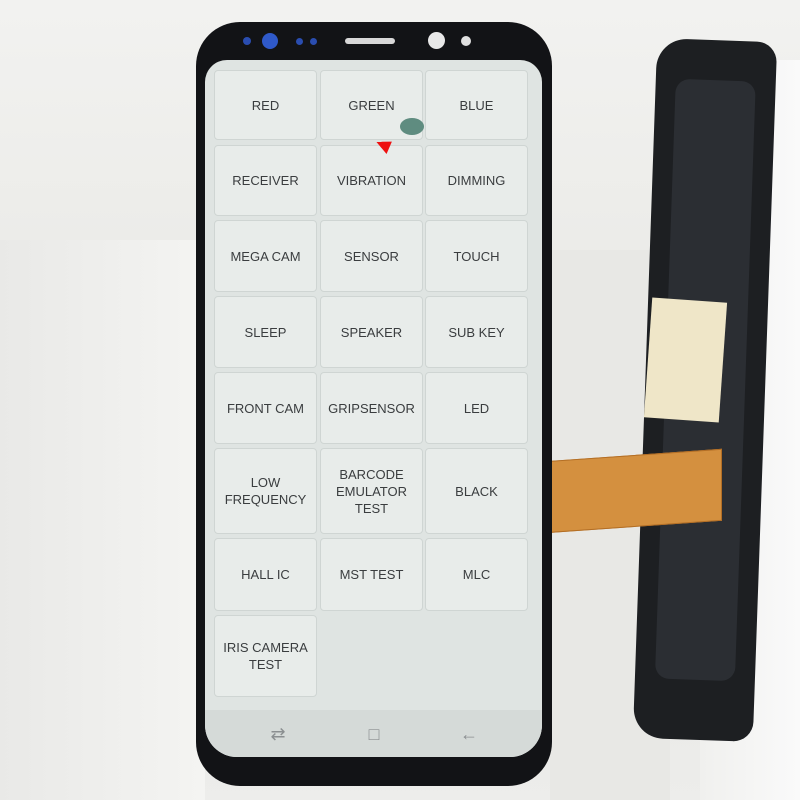  Describe the element at coordinates (476, 408) in the screenshot. I see `test-button-led: LED` at that location.